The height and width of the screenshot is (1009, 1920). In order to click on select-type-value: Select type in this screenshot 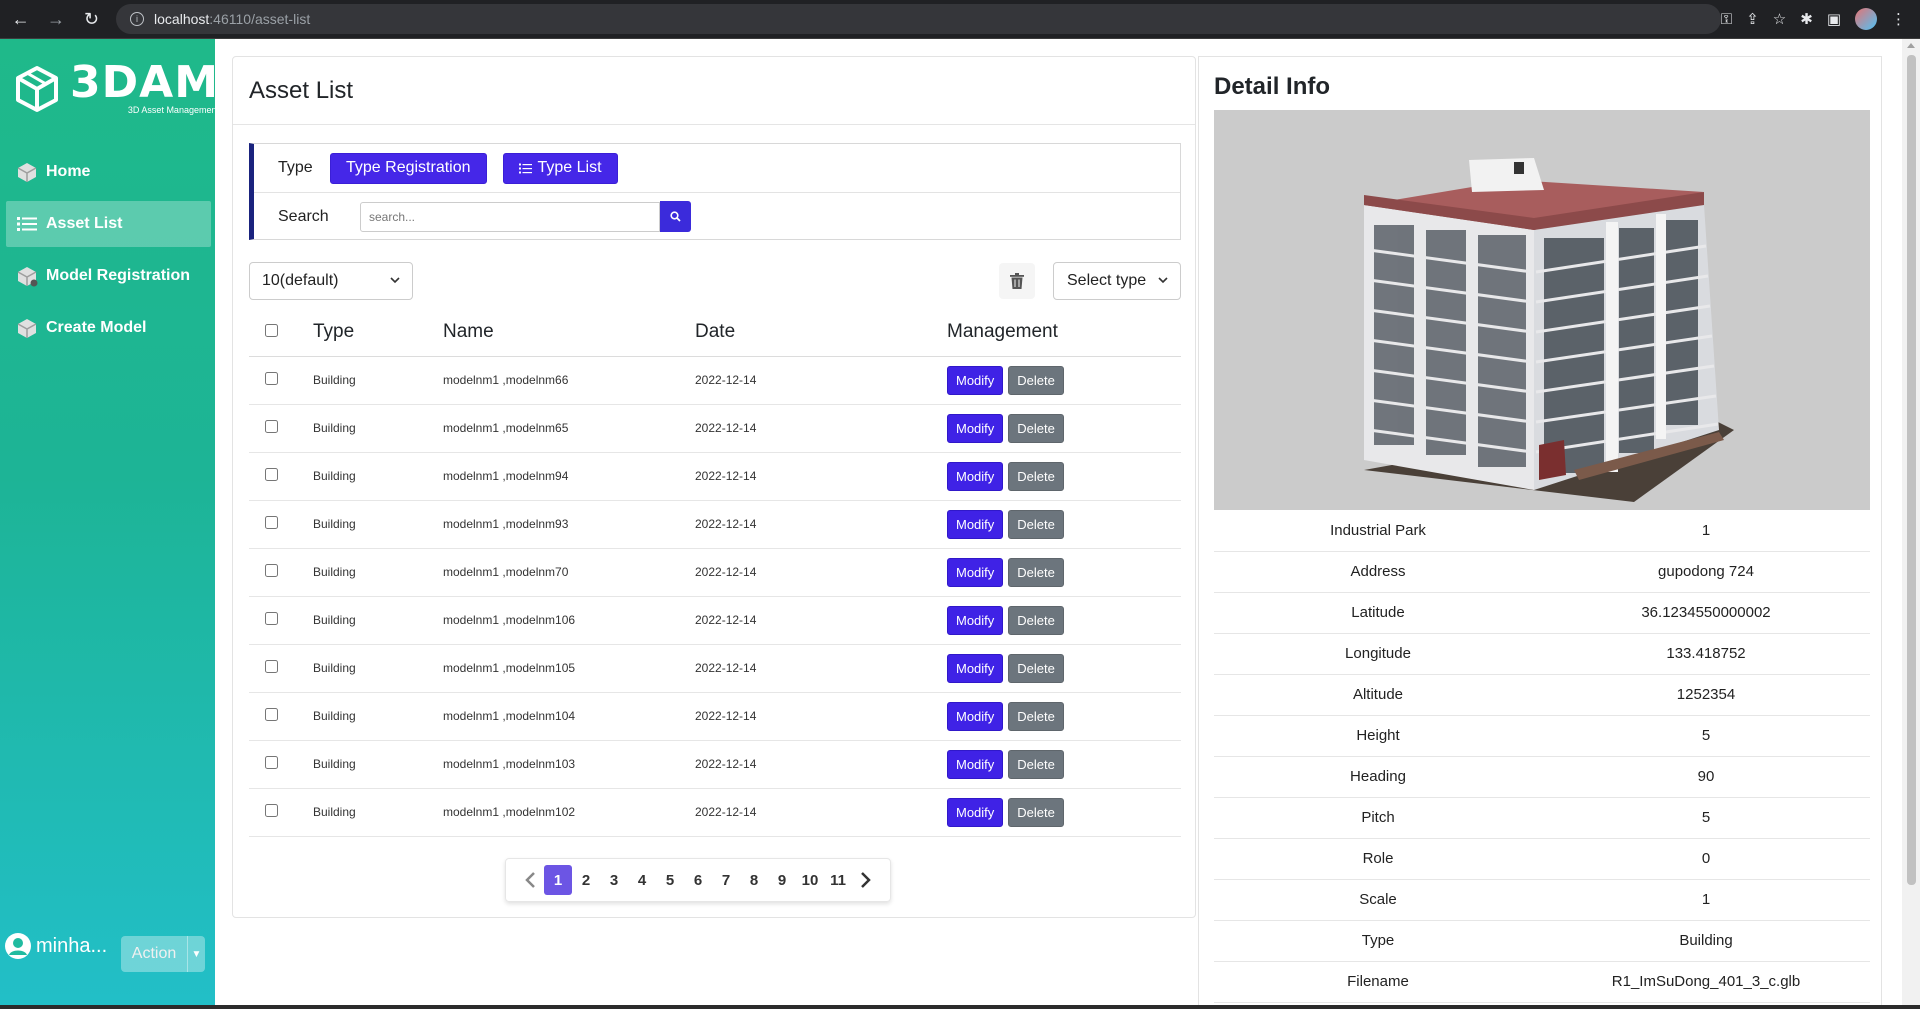, I will do `click(1107, 280)`.